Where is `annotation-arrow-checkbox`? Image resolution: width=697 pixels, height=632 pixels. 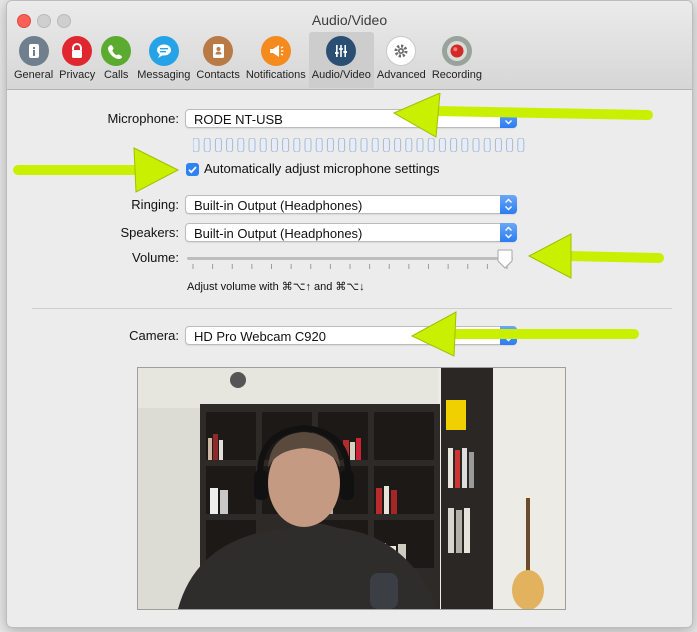 annotation-arrow-checkbox is located at coordinates (96, 170).